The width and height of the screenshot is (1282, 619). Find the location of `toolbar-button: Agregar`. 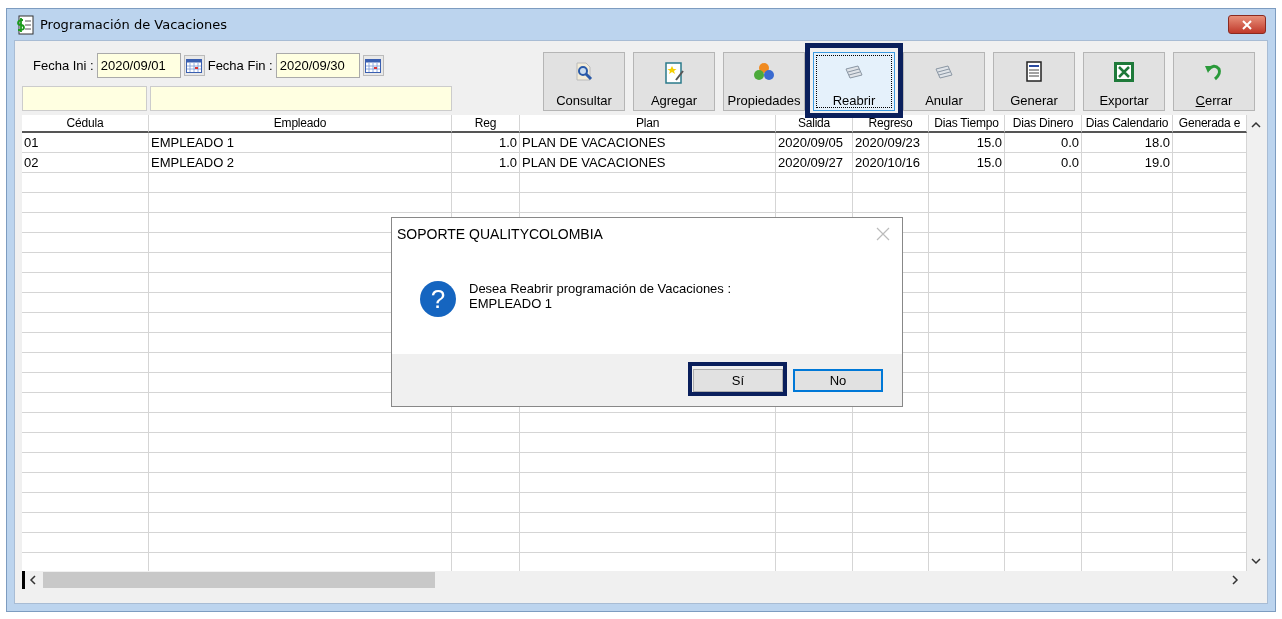

toolbar-button: Agregar is located at coordinates (674, 81).